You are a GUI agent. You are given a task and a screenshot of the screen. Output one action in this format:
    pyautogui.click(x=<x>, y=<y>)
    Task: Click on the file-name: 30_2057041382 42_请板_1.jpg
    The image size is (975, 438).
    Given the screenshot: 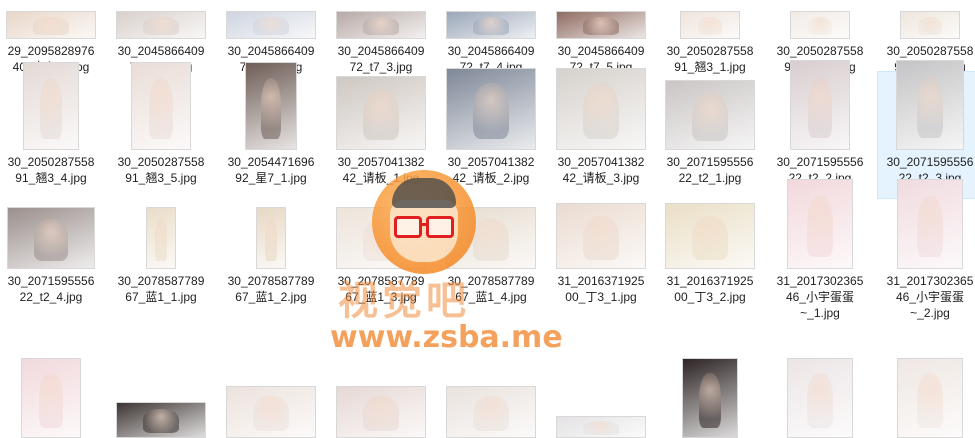 What is the action you would take?
    pyautogui.click(x=381, y=173)
    